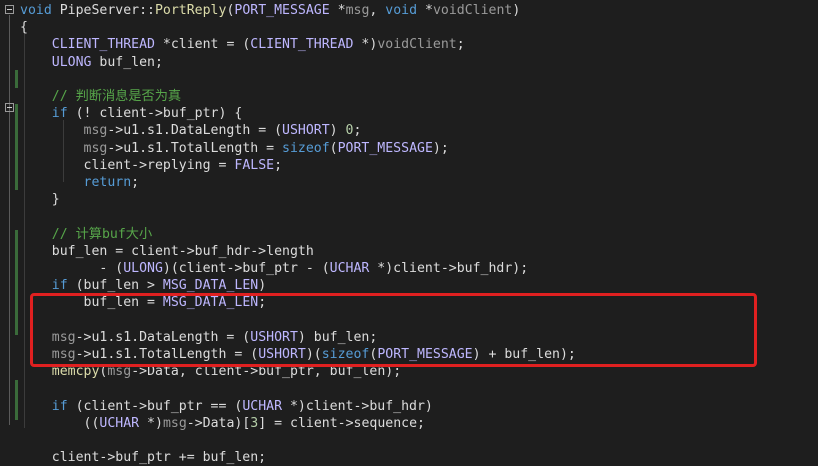 The width and height of the screenshot is (818, 466). I want to click on code-token: client->buf_ptr += buf_len;, so click(143, 458).